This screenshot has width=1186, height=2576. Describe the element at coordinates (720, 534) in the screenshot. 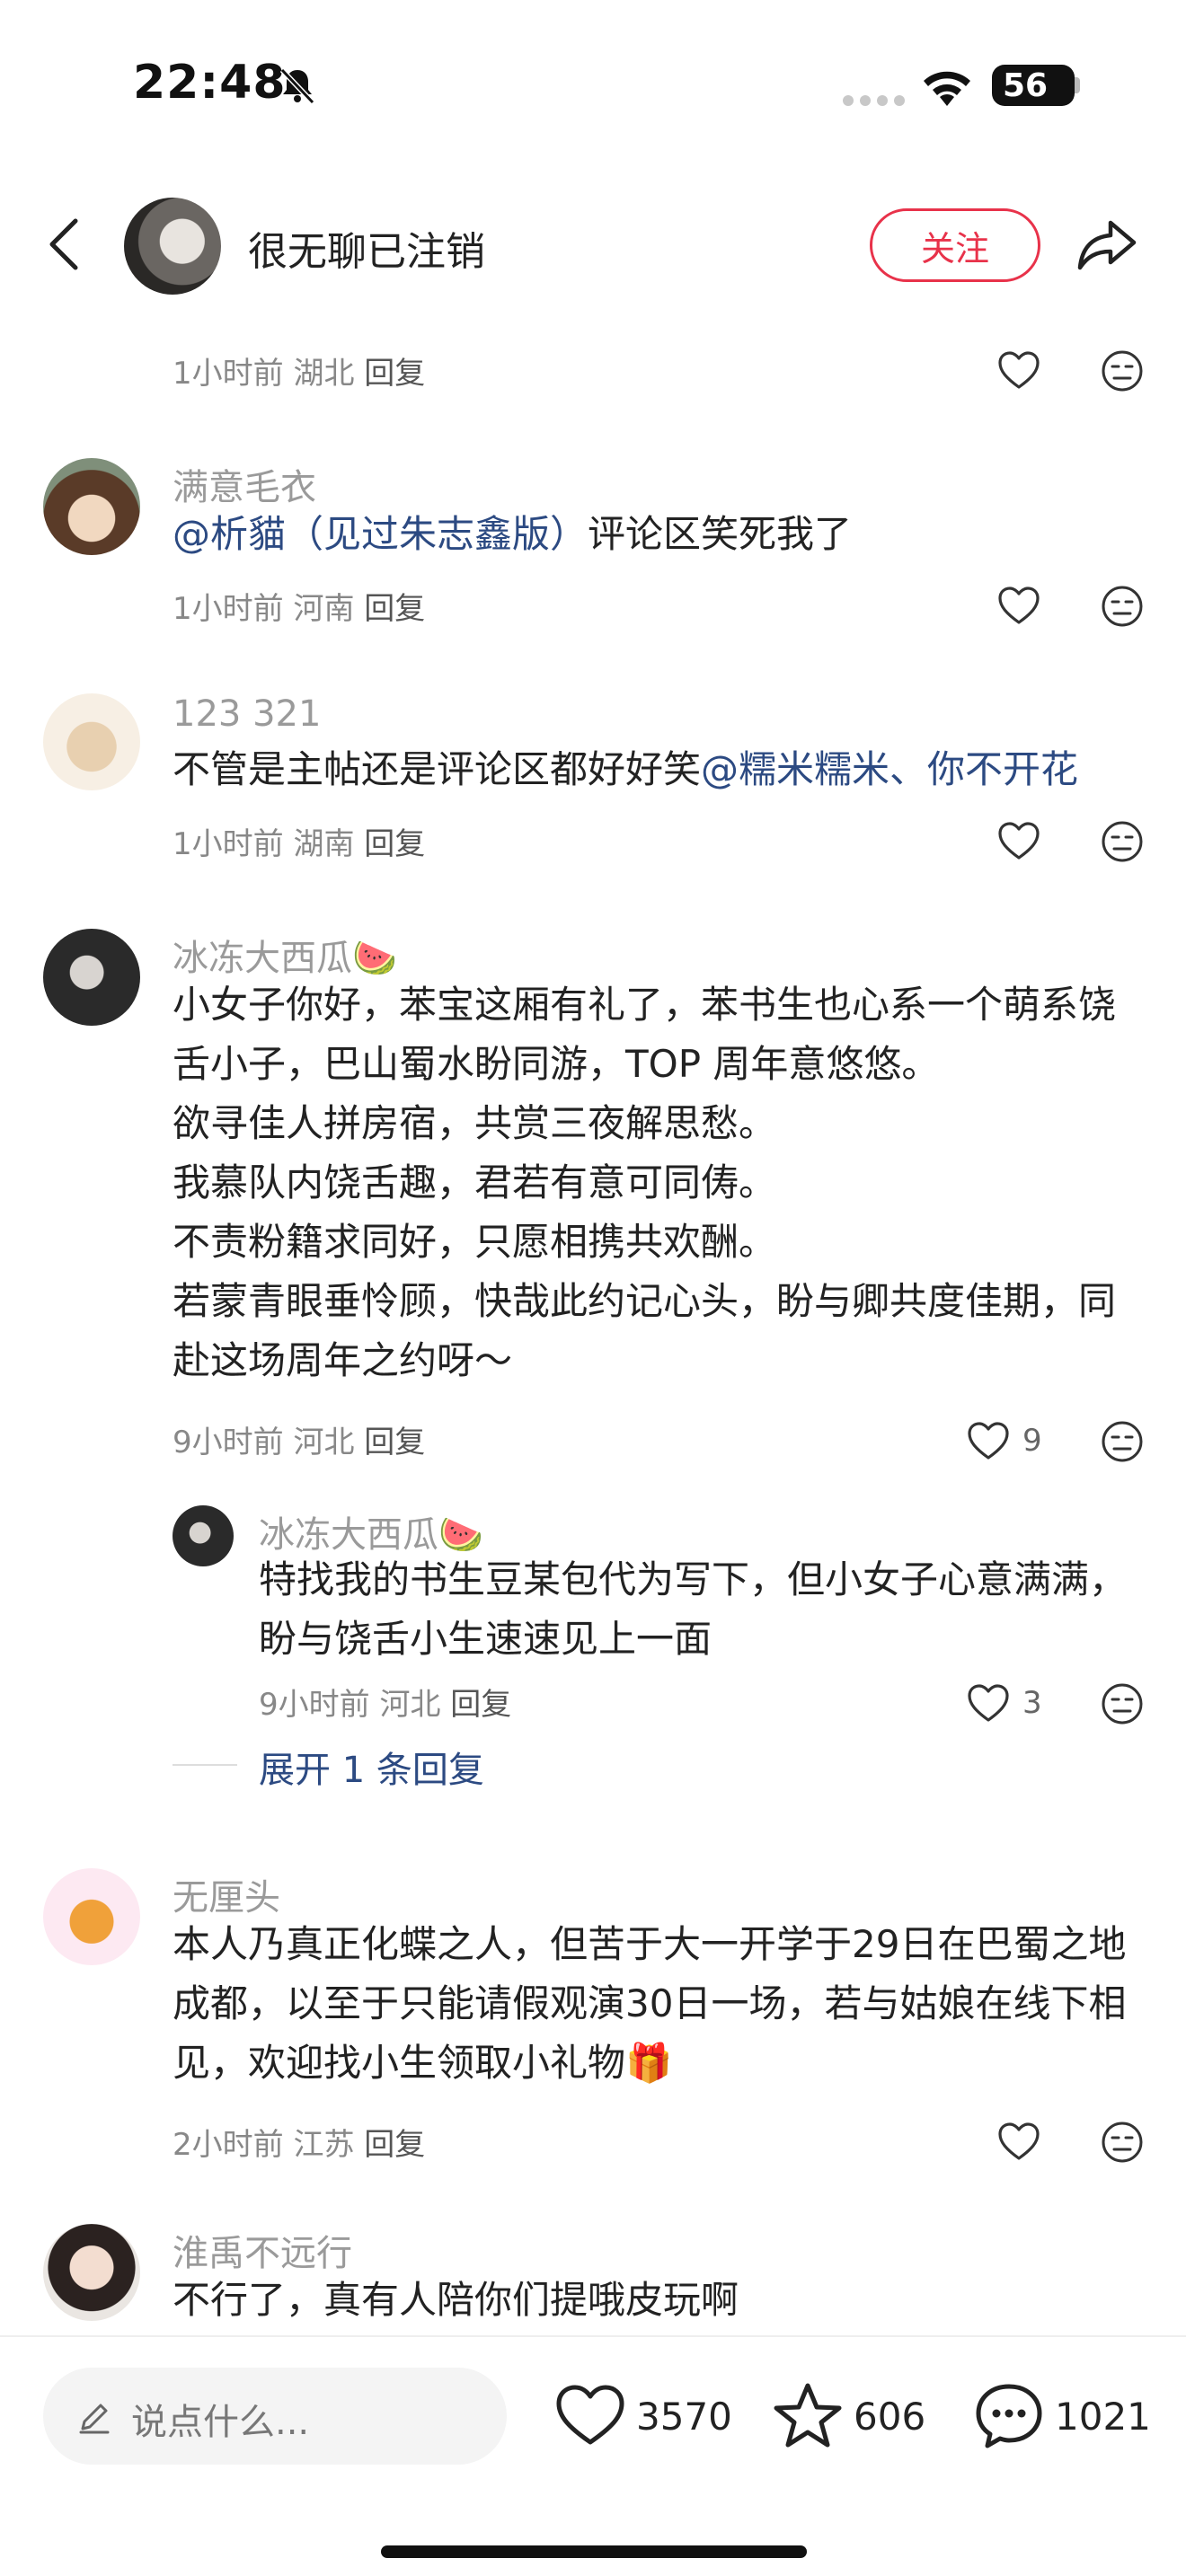

I see `comment-body: 评论区笑死我了` at that location.